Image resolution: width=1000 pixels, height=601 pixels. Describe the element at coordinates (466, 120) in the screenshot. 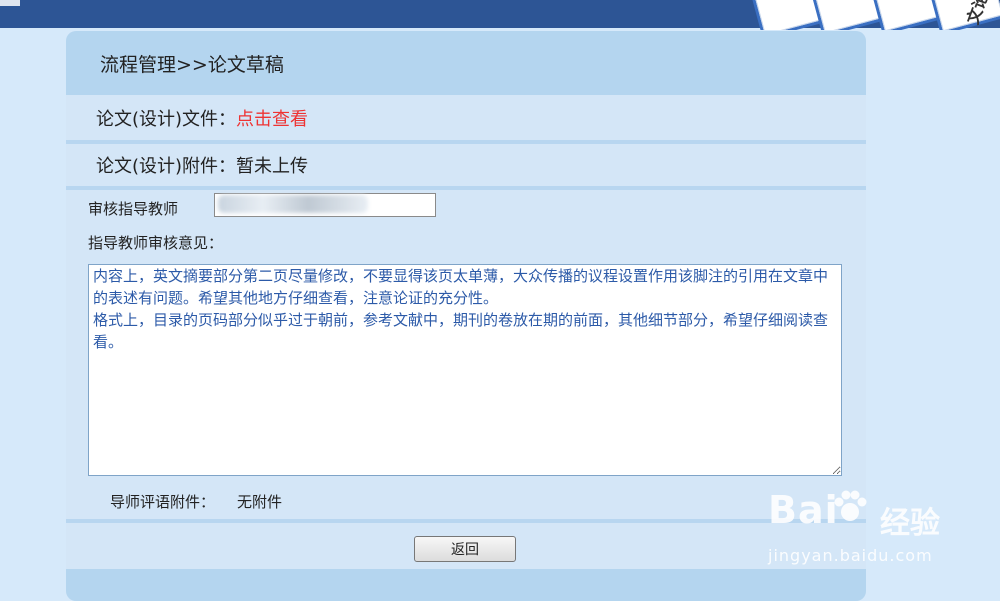

I see `thesis-file-row: 论文(设计)文件： 点击查看` at that location.